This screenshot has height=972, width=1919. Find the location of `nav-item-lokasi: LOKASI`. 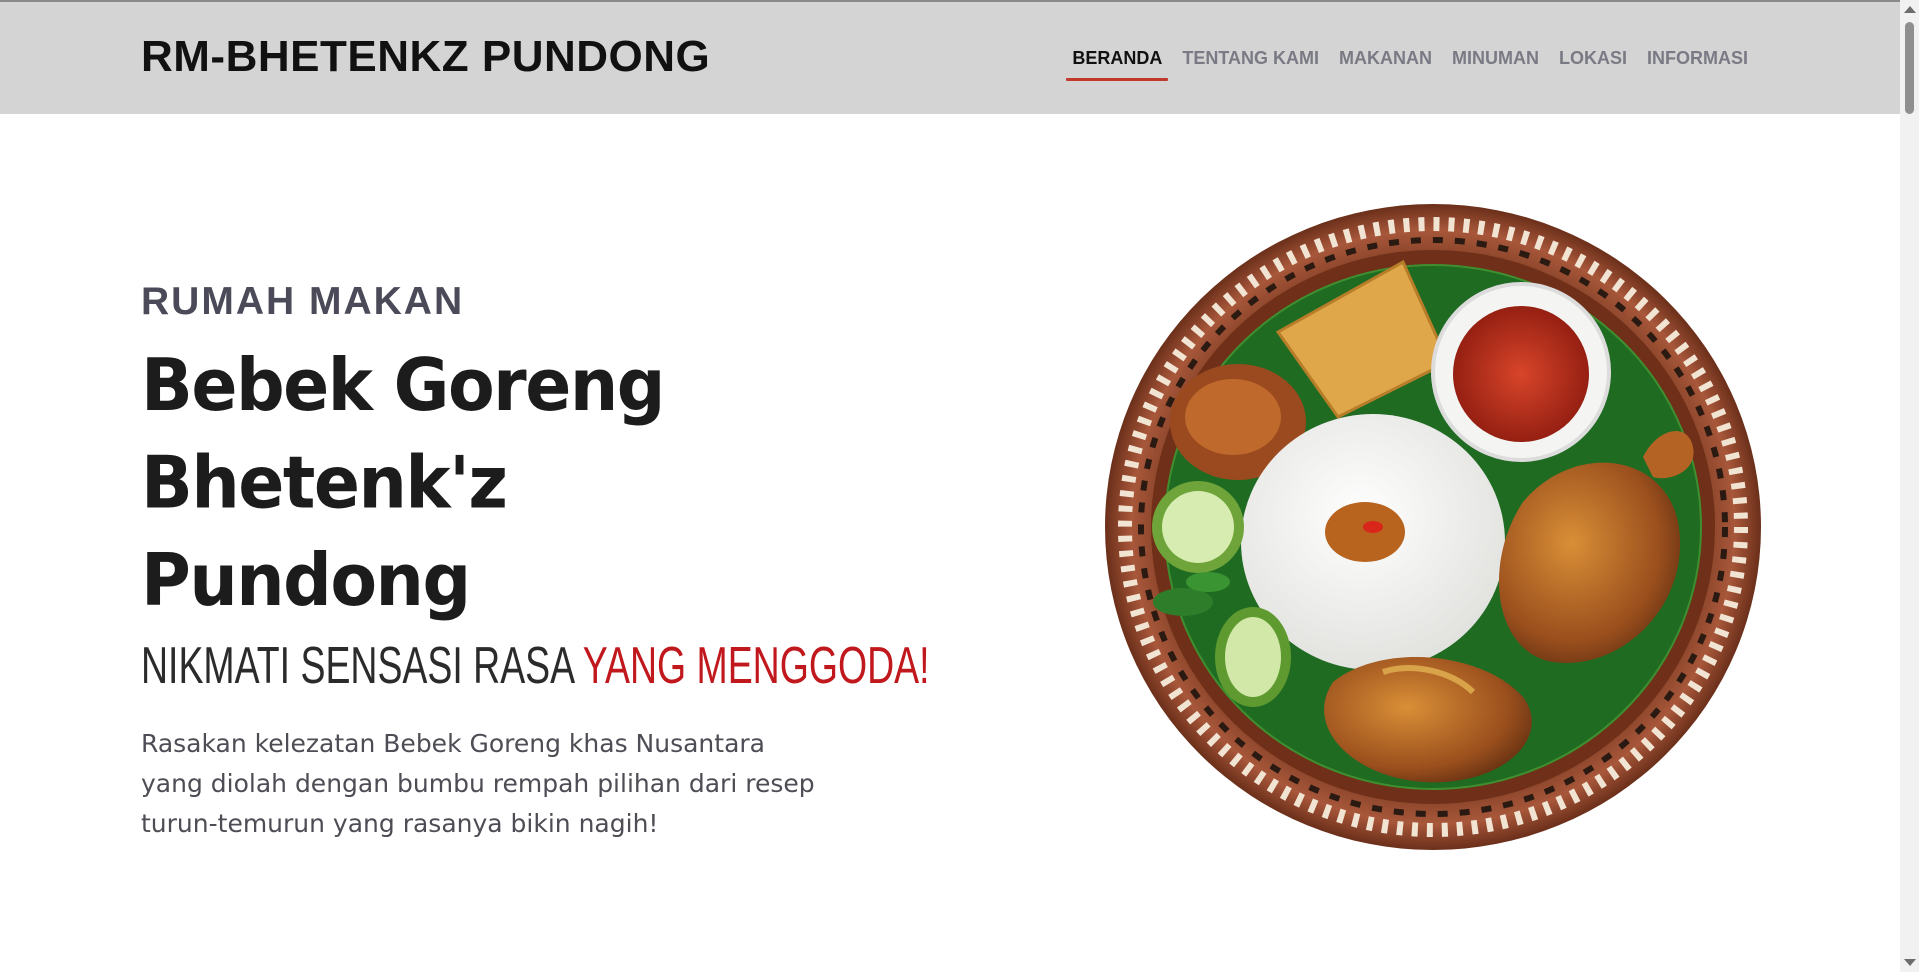

nav-item-lokasi: LOKASI is located at coordinates (1593, 64).